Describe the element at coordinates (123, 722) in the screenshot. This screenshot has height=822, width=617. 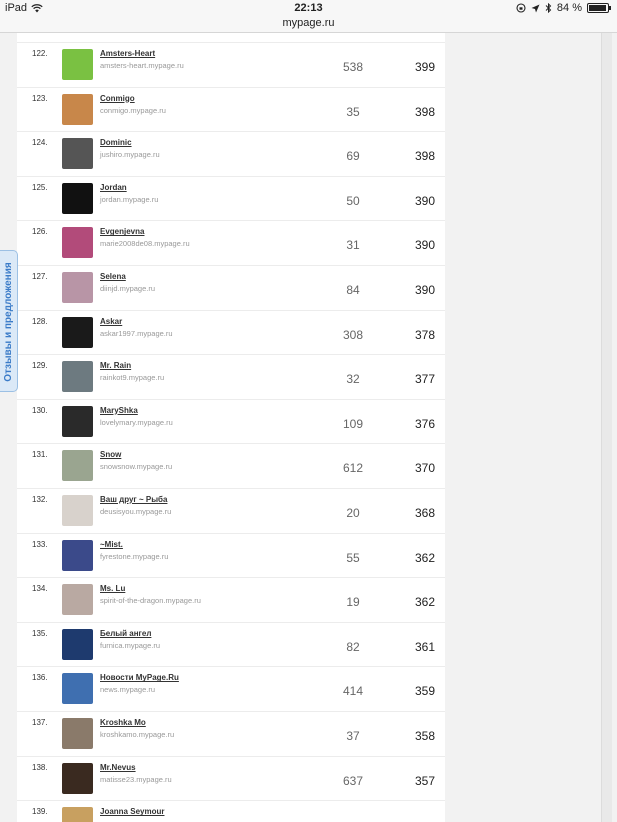
I see `user-name-link: Kroshka Mo` at that location.